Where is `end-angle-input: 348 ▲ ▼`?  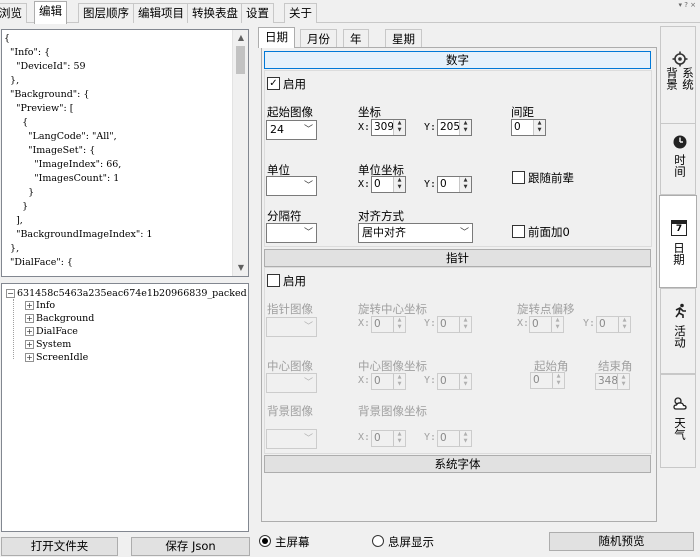
end-angle-input: 348 ▲ ▼ is located at coordinates (612, 381).